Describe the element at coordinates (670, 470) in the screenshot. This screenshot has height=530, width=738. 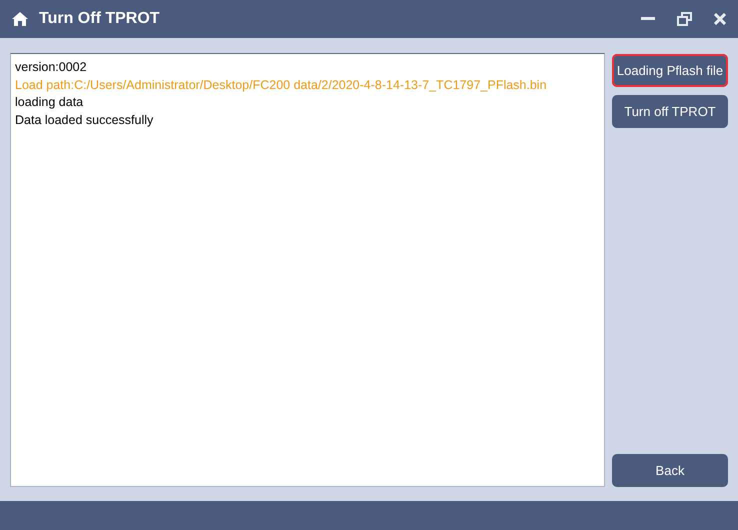
I see `back-button: Back` at that location.